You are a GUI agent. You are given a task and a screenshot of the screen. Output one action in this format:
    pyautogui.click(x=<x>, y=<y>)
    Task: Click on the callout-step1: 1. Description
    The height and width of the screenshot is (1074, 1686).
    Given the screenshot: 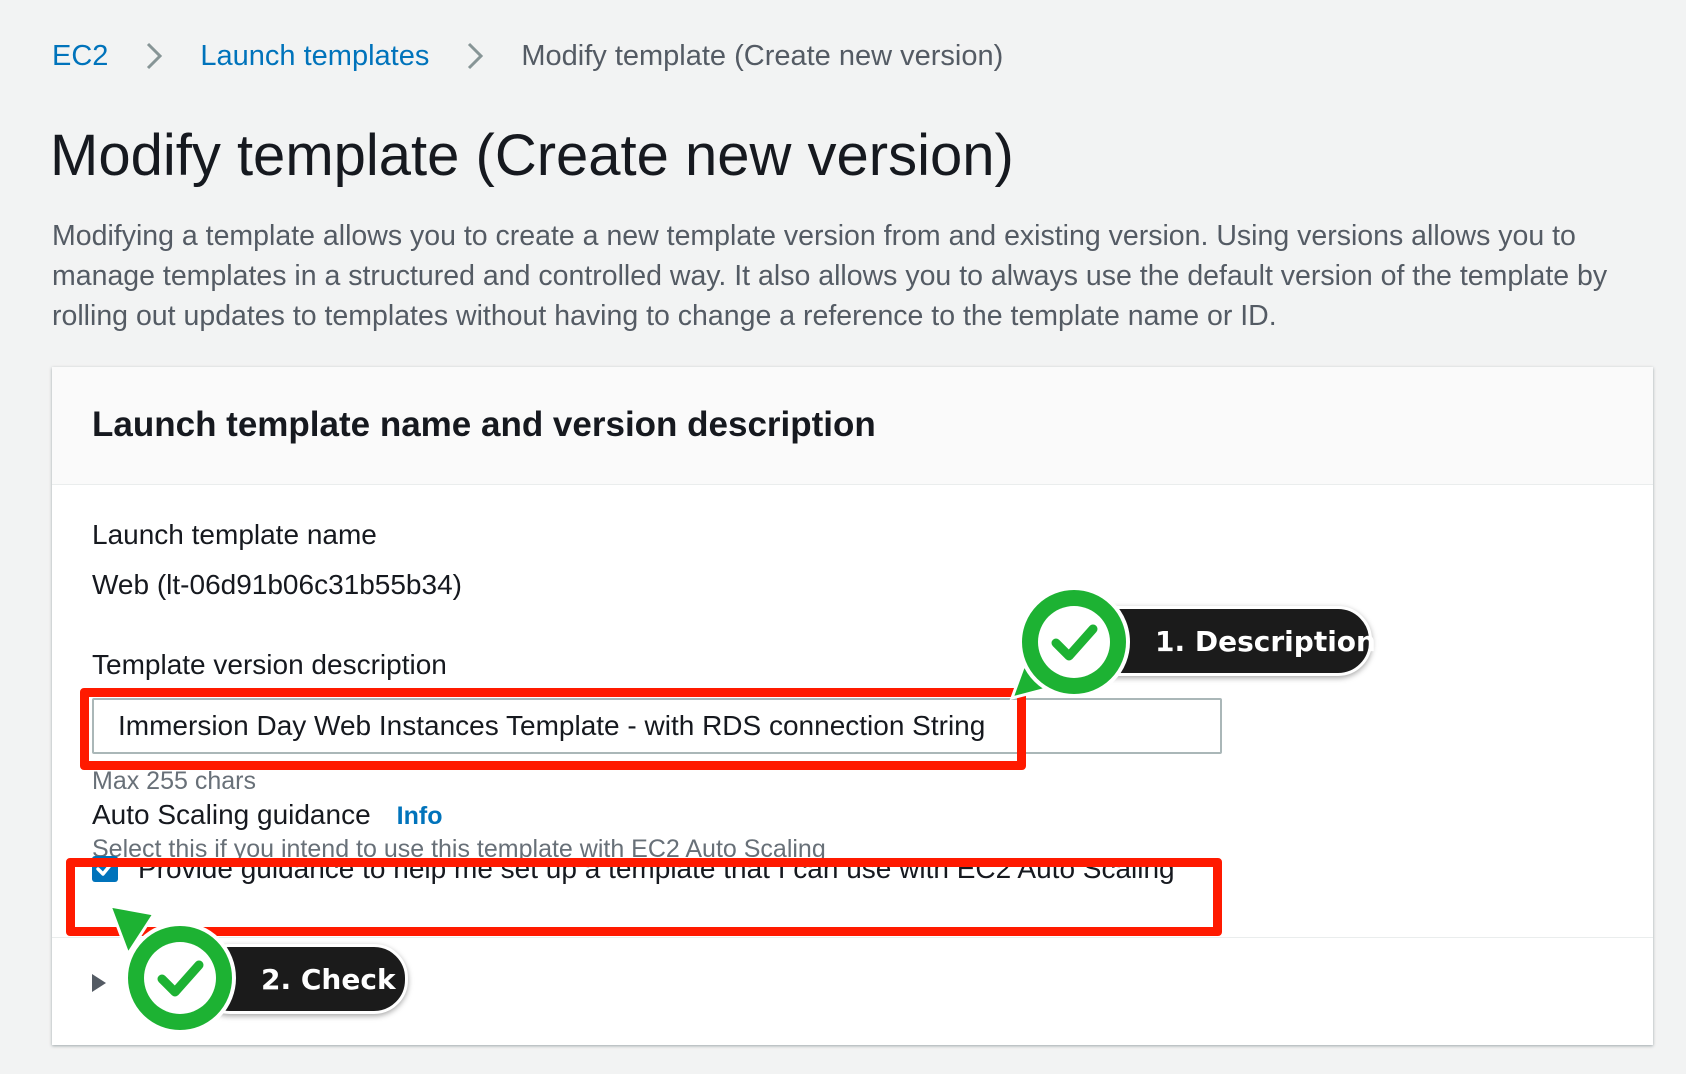 What is the action you would take?
    pyautogui.click(x=1227, y=641)
    